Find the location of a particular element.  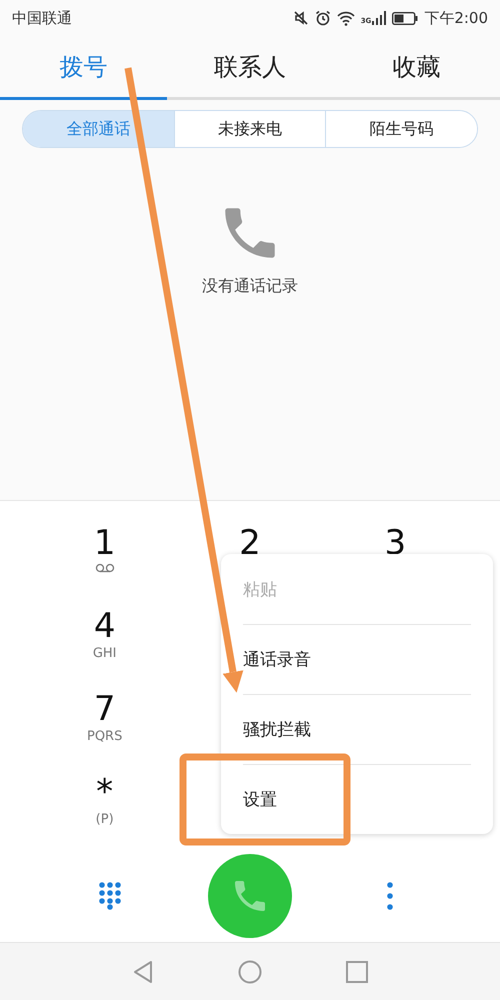

carrier-name: 中国联通 is located at coordinates (42, 18).